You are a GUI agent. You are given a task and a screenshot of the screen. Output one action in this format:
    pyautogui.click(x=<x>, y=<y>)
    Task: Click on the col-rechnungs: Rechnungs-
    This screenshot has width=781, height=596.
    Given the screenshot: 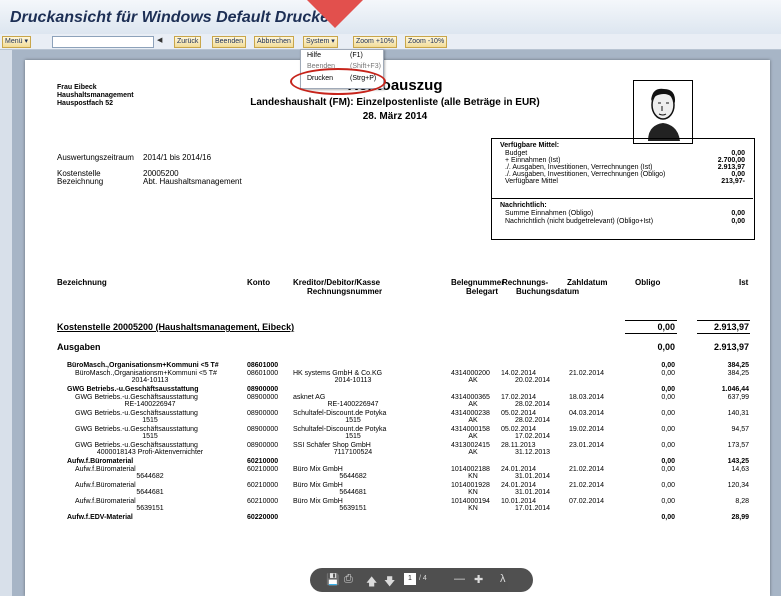 What is the action you would take?
    pyautogui.click(x=525, y=282)
    